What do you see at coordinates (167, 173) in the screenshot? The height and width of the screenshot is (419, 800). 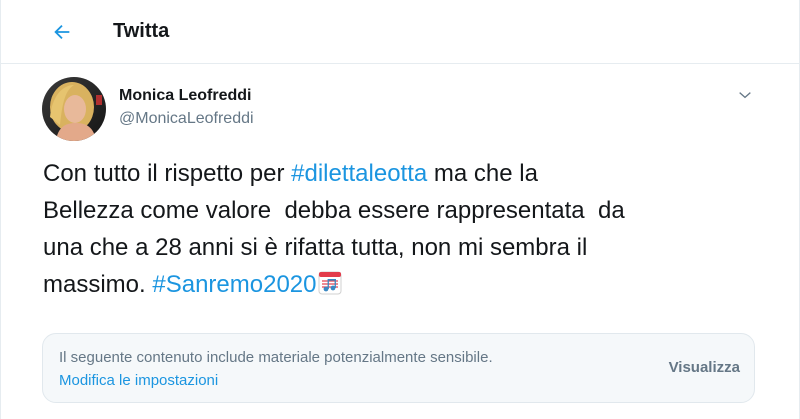 I see `tweet-text-part: Con tutto il rispetto per` at bounding box center [167, 173].